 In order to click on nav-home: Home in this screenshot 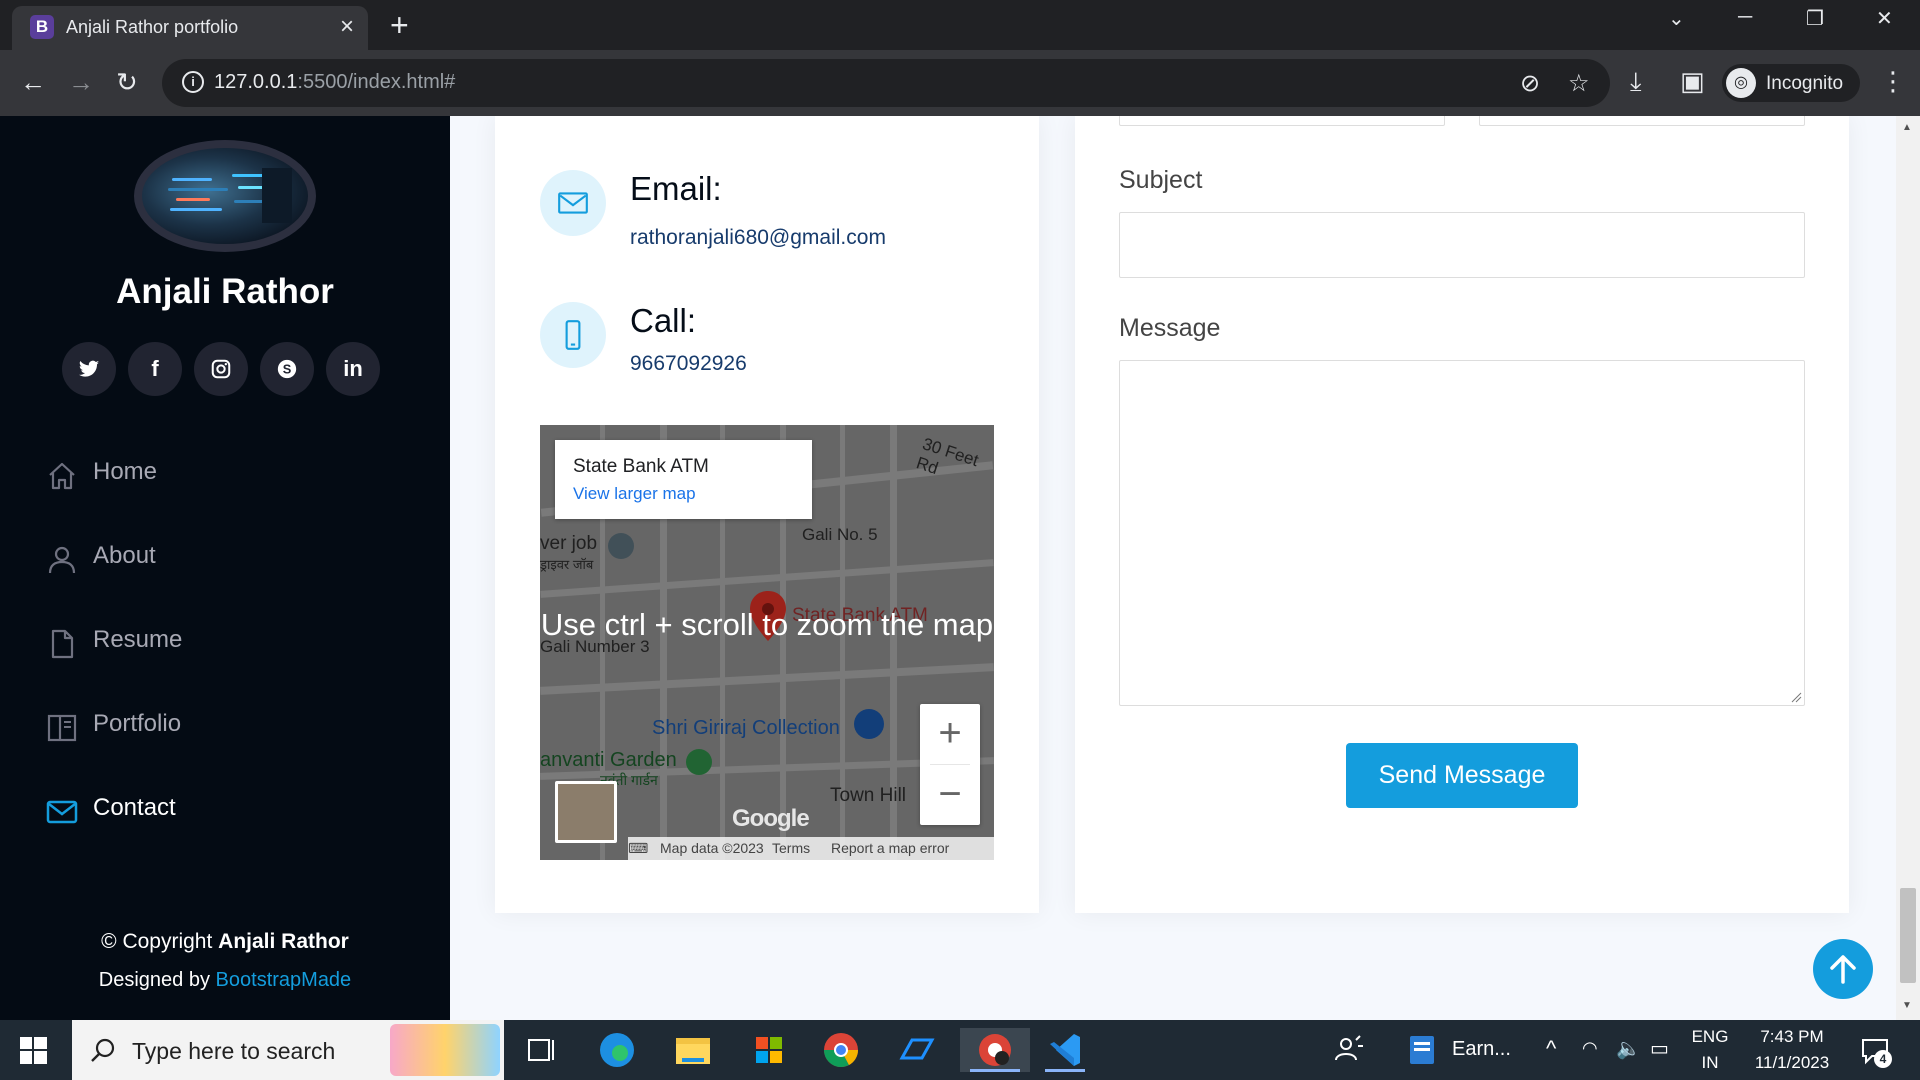, I will do `click(226, 475)`.